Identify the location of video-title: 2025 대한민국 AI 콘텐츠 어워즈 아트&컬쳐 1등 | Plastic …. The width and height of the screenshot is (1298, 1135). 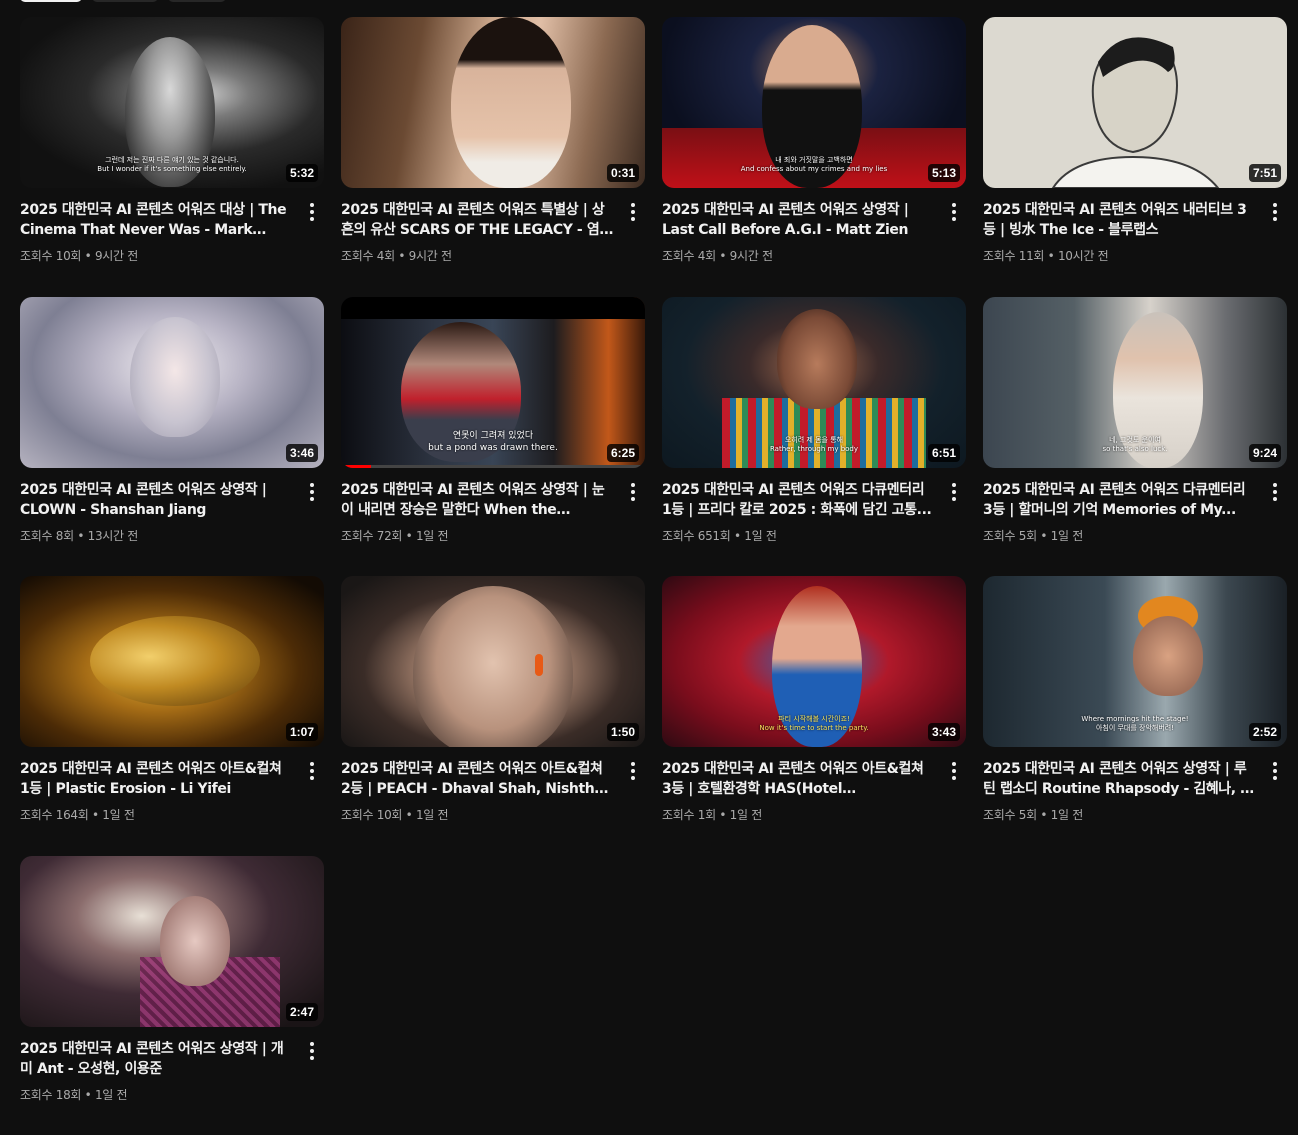
(157, 779).